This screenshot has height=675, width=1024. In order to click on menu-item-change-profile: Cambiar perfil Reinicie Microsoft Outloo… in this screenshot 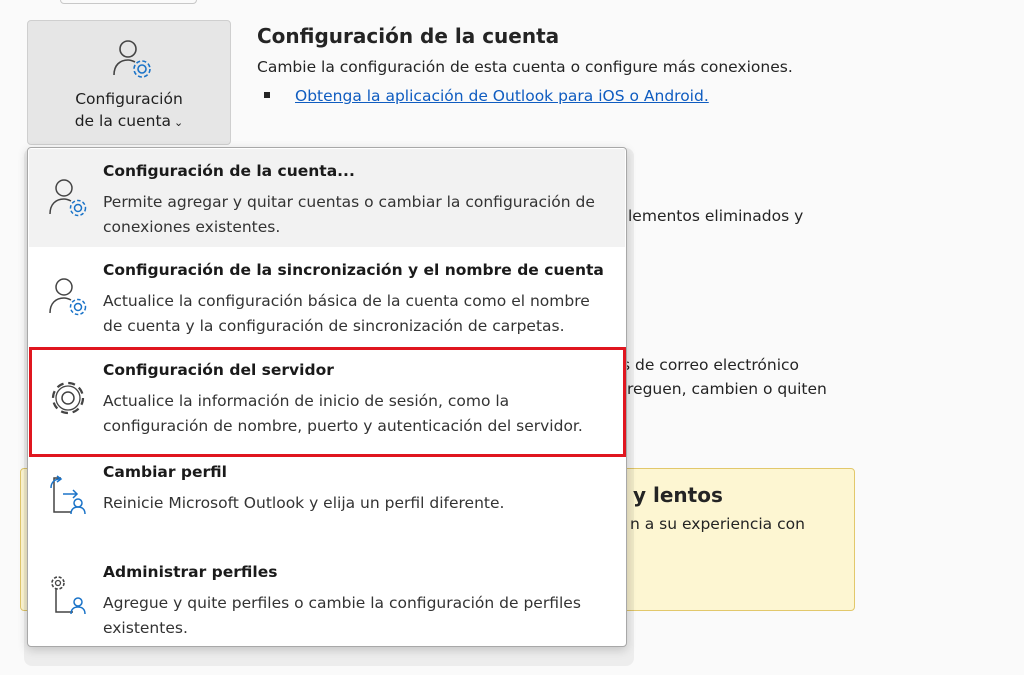, I will do `click(327, 499)`.